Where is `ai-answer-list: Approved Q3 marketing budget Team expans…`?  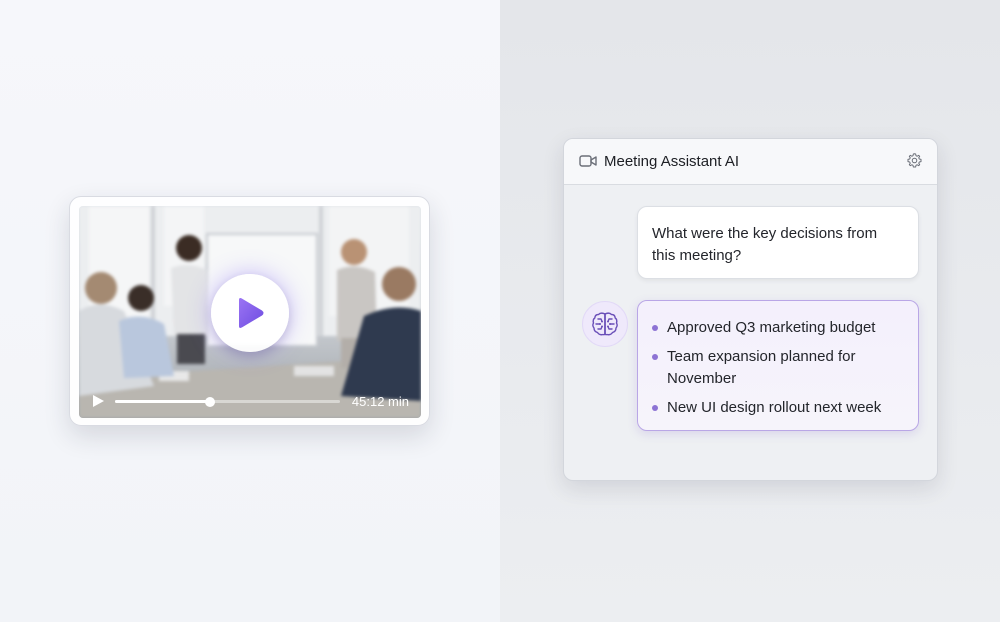
ai-answer-list: Approved Q3 marketing budget Team expans… is located at coordinates (779, 368).